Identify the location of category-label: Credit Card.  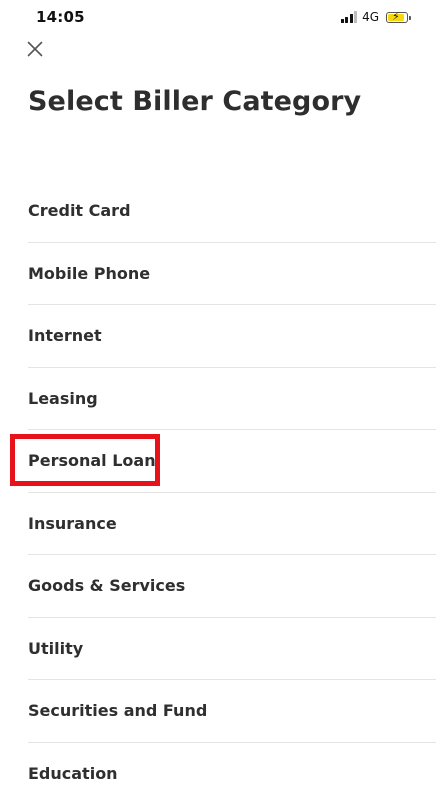
(79, 210).